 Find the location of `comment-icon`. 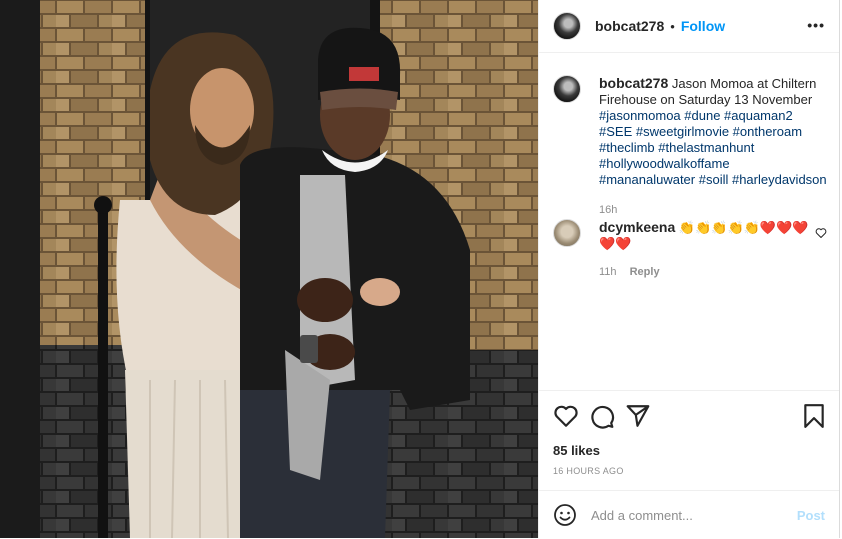

comment-icon is located at coordinates (602, 416).